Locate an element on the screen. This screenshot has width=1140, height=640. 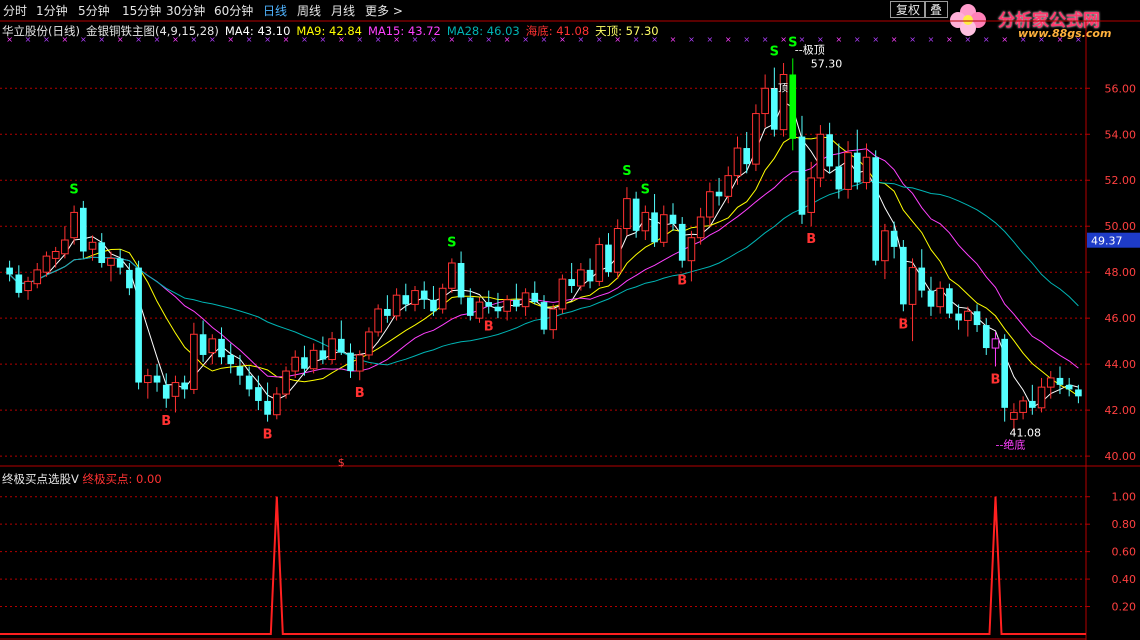
top-annotation: --极顶 is located at coordinates (810, 49).